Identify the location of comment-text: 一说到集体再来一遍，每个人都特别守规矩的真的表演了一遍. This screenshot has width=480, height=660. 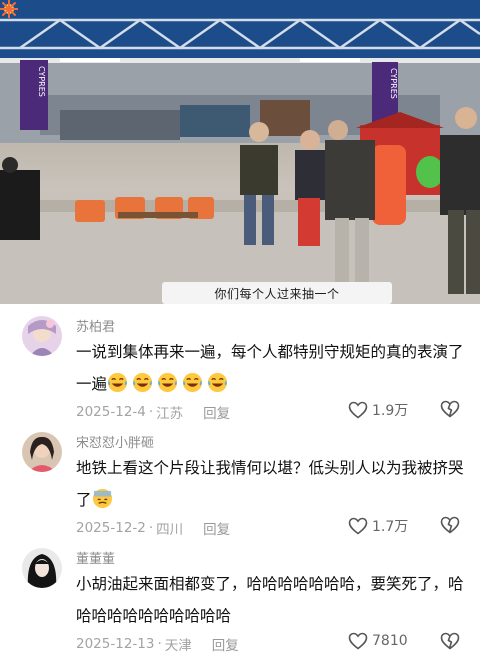
(271, 368).